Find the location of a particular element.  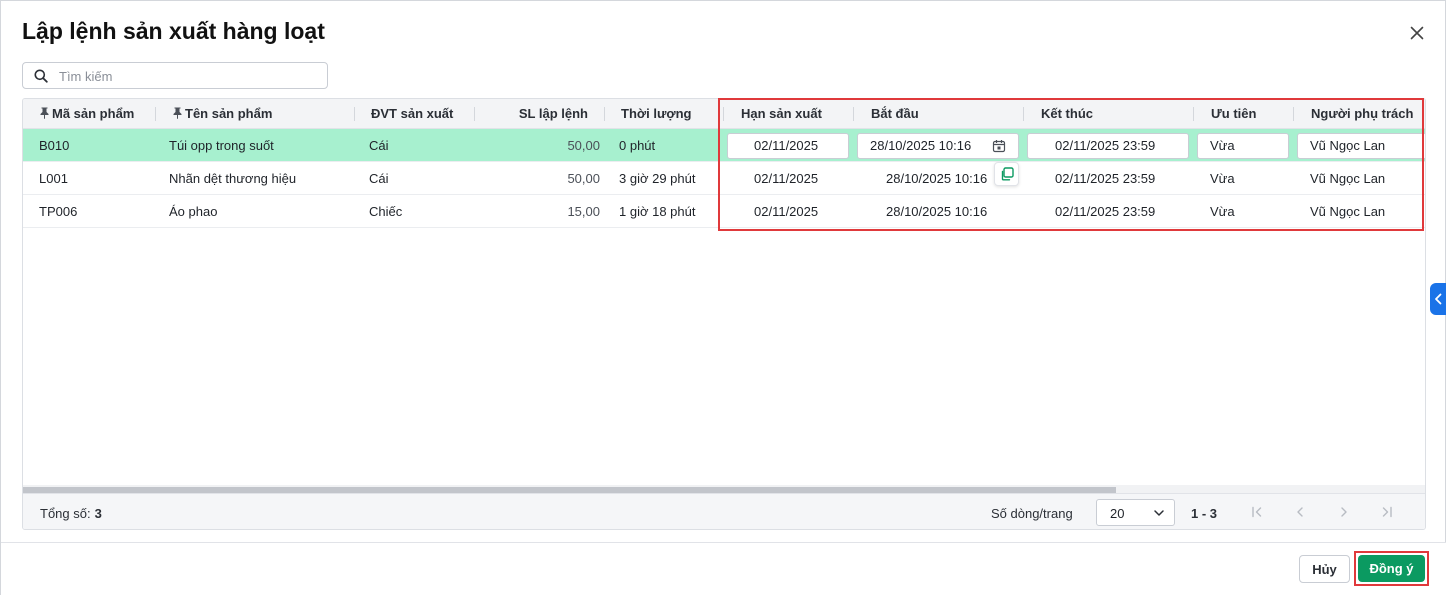

copy-to-all-button is located at coordinates (1006, 174).